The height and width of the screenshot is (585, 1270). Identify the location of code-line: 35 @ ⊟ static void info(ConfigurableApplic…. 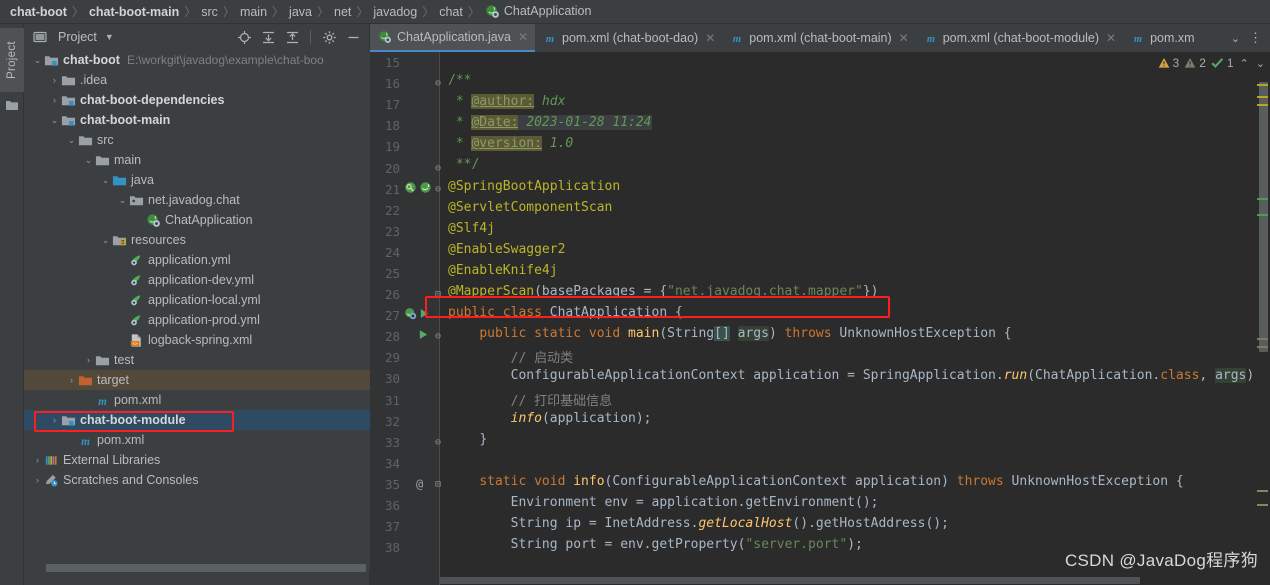
(820, 484).